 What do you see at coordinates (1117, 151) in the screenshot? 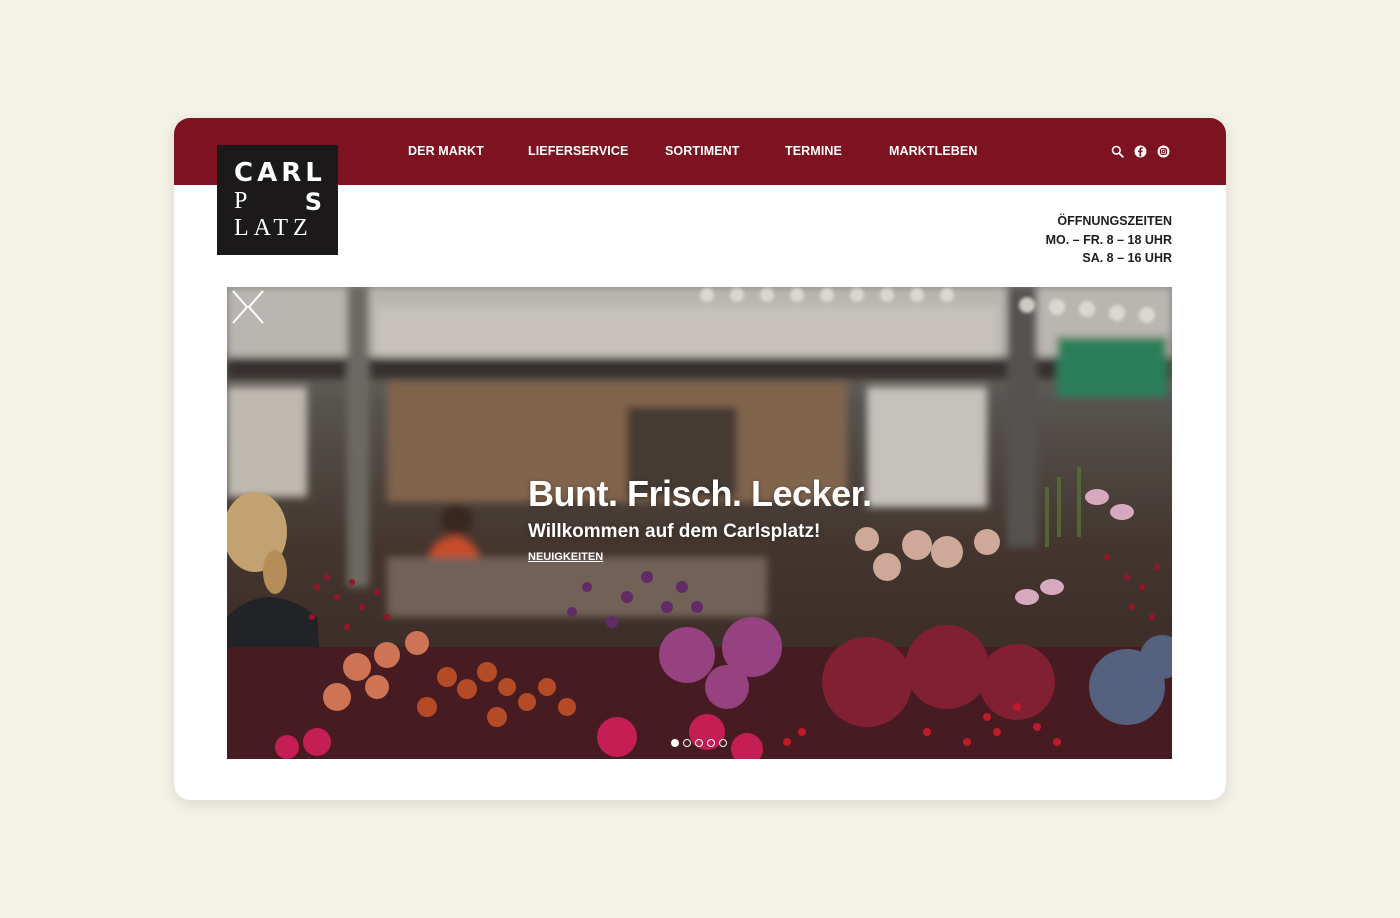
I see `search-icon` at bounding box center [1117, 151].